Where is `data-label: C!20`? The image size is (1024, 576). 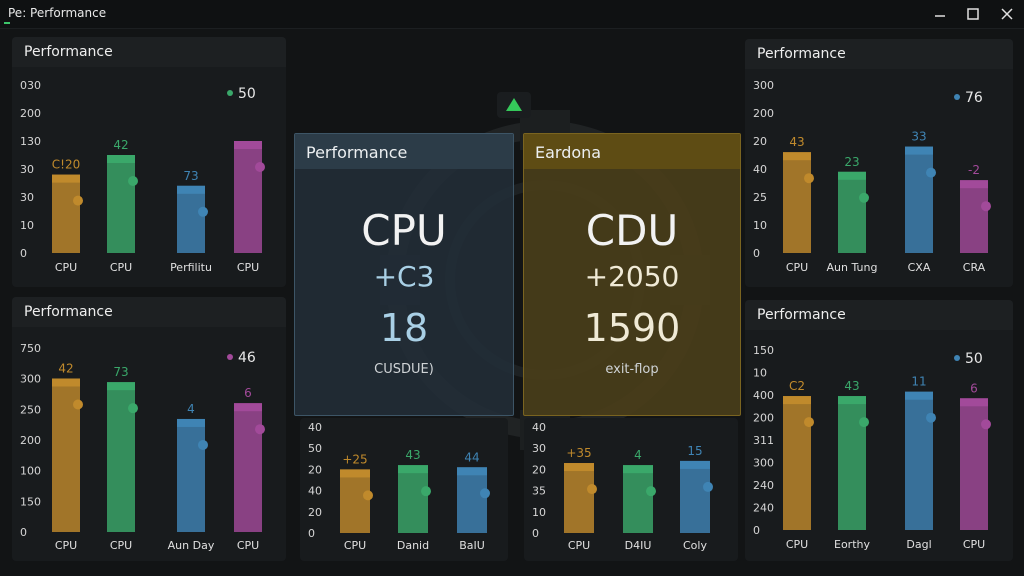
data-label: C!20 is located at coordinates (66, 165).